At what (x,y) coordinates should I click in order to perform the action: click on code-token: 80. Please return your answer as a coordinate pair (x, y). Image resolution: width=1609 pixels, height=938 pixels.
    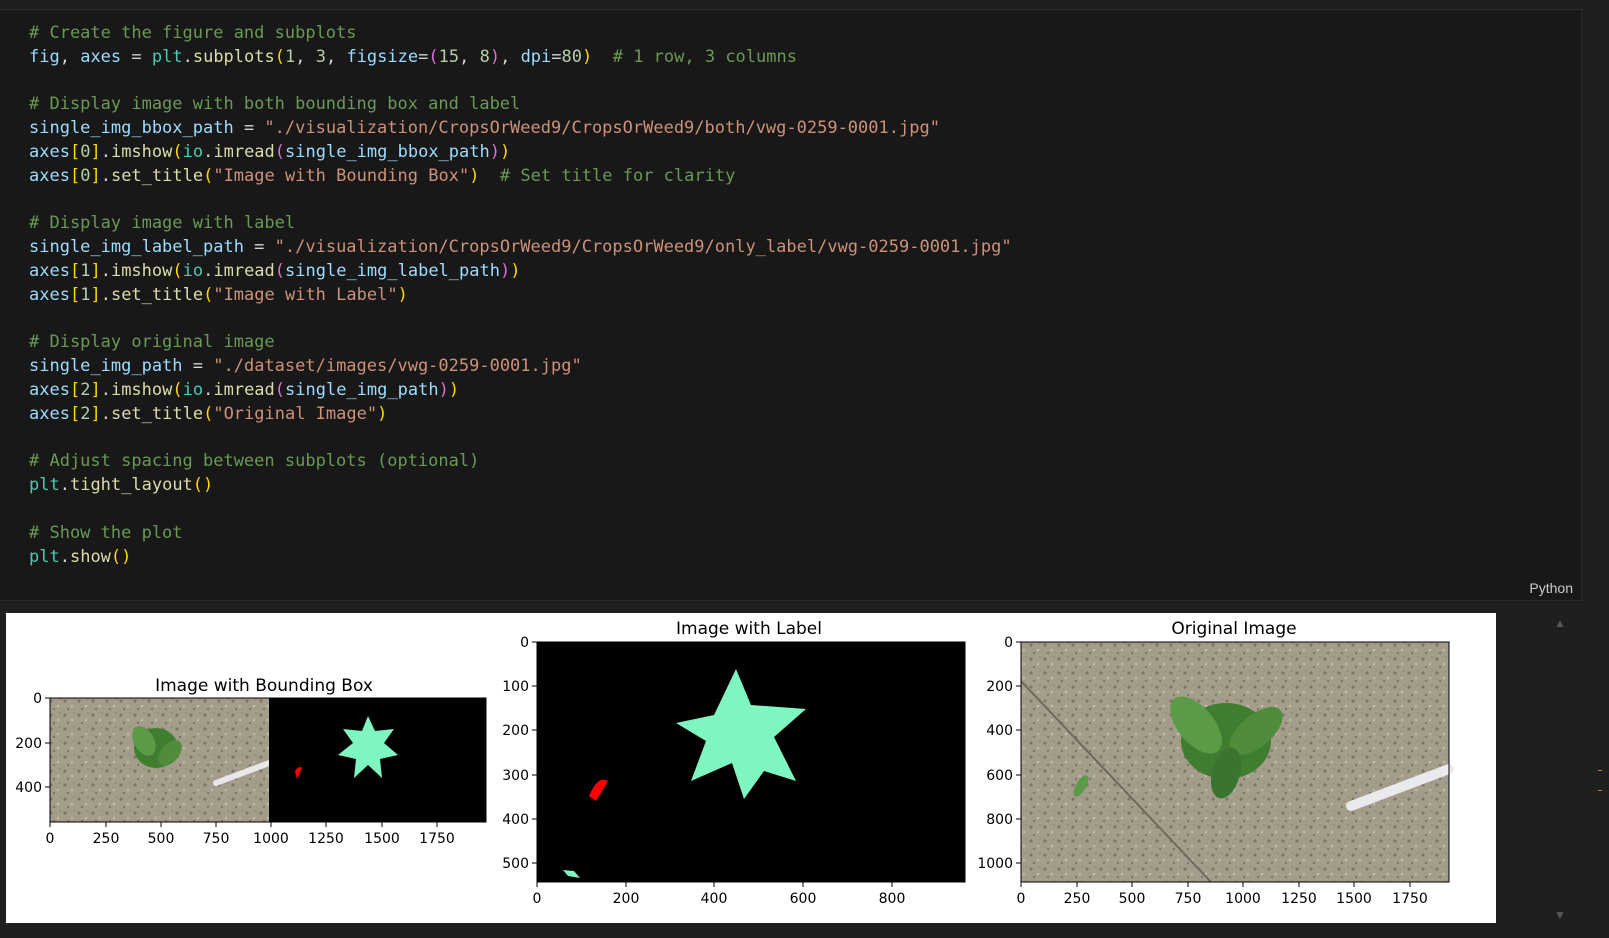
    Looking at the image, I should click on (572, 56).